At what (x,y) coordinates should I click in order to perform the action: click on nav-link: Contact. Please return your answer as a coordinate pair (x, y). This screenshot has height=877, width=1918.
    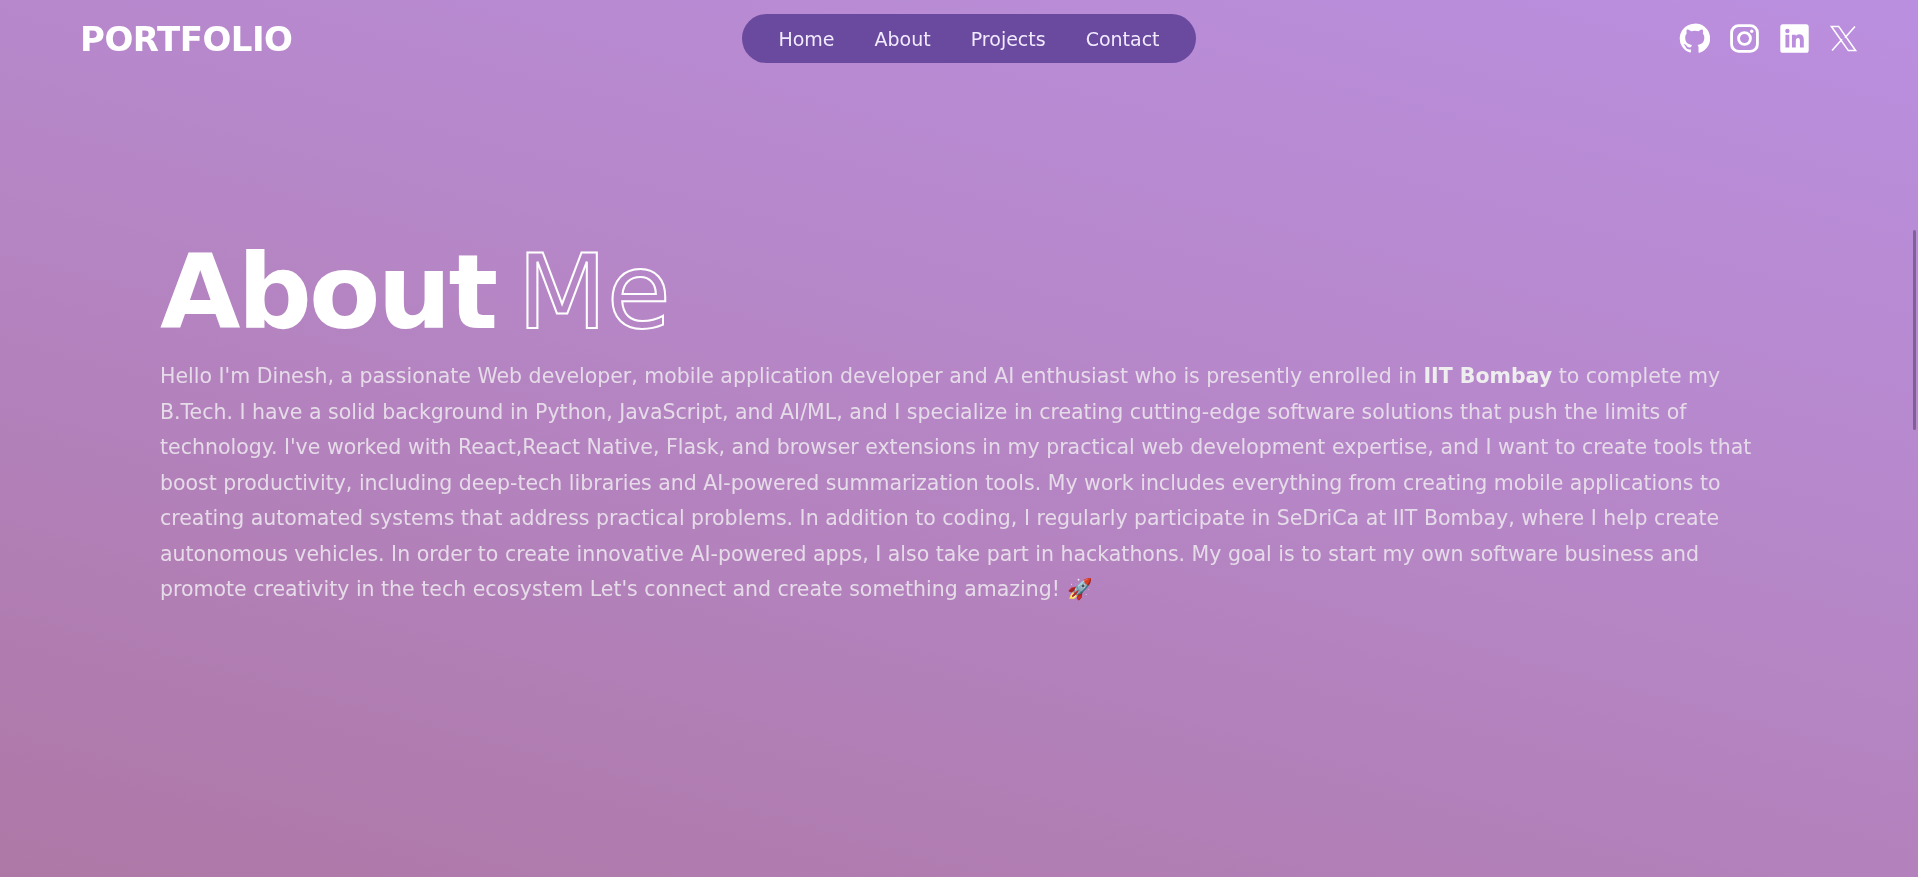
    Looking at the image, I should click on (1122, 38).